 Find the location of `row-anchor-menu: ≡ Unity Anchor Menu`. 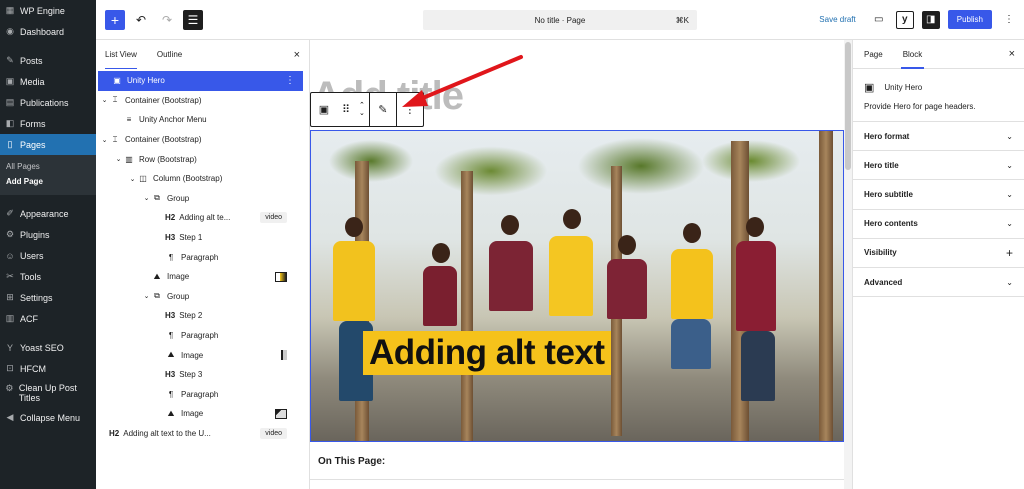

row-anchor-menu: ≡ Unity Anchor Menu is located at coordinates (202, 120).